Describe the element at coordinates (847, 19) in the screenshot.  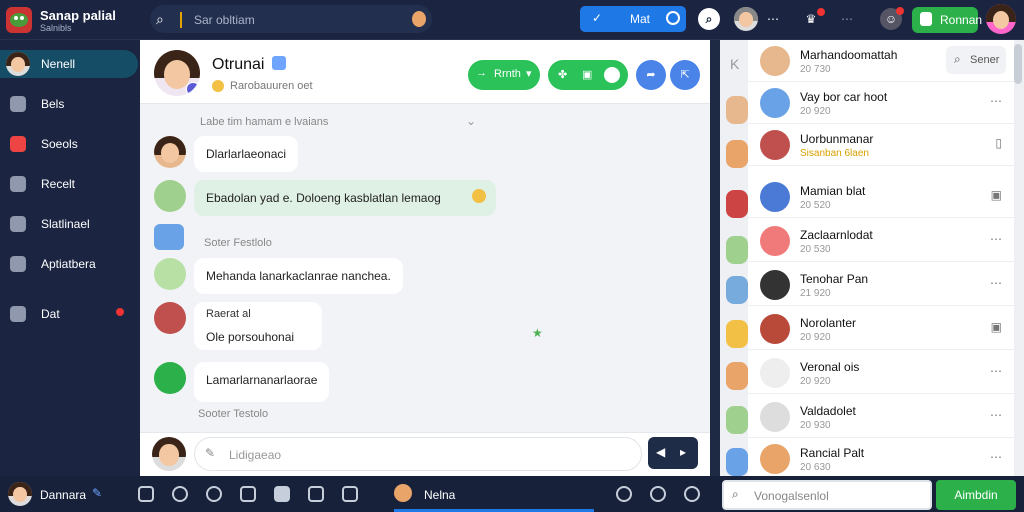
I see `dots-icon: ⋯` at that location.